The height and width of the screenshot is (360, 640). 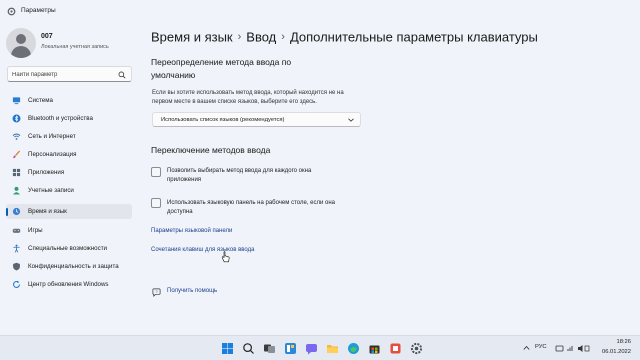 I want to click on chevron-down-icon, so click(x=351, y=120).